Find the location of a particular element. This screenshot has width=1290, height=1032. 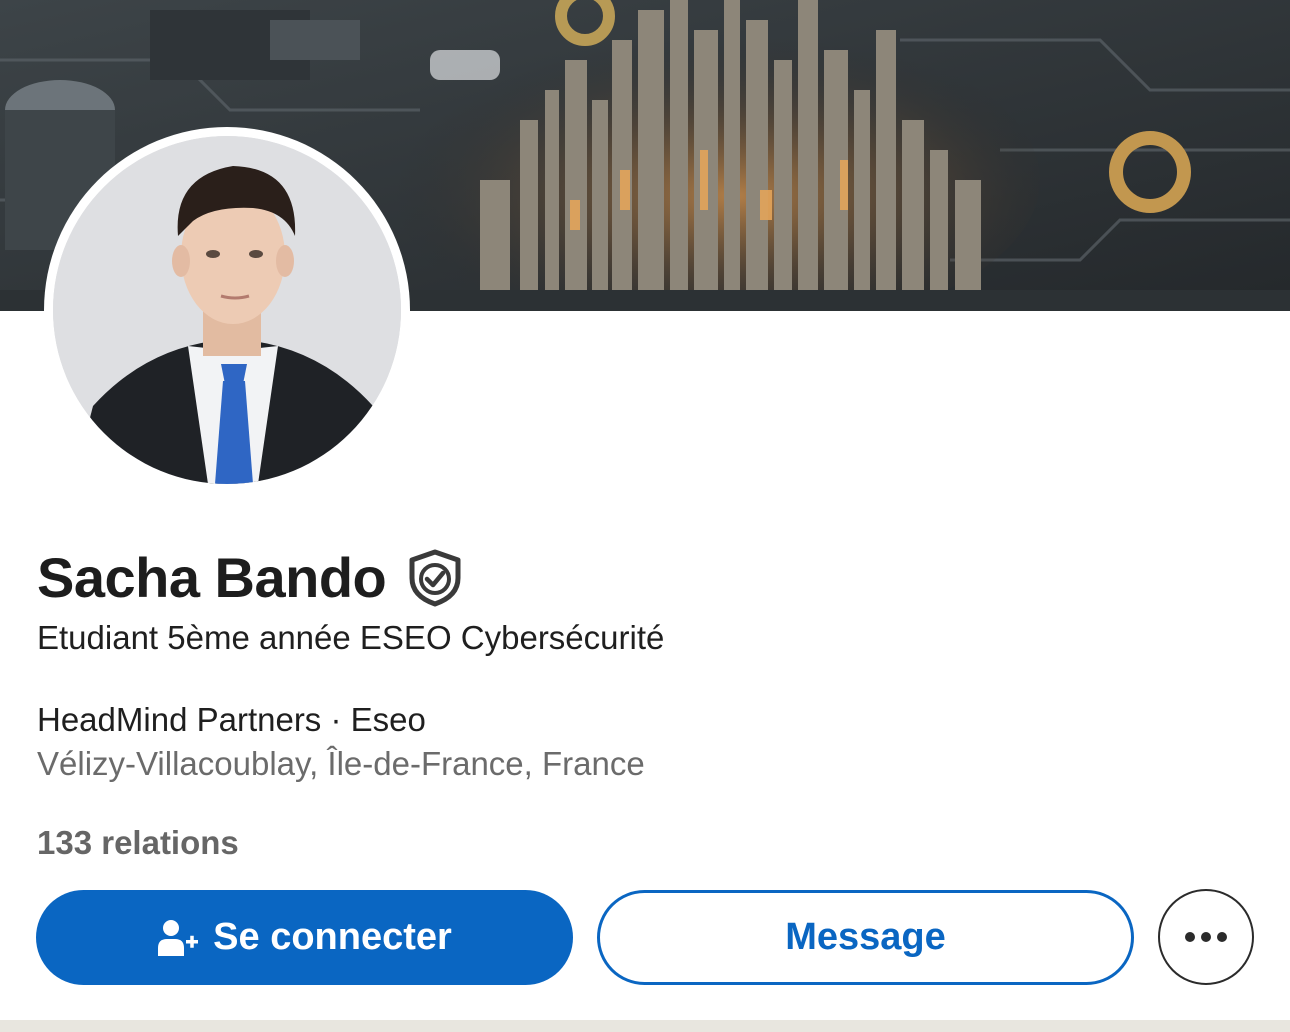

message-label: Message is located at coordinates (865, 937).